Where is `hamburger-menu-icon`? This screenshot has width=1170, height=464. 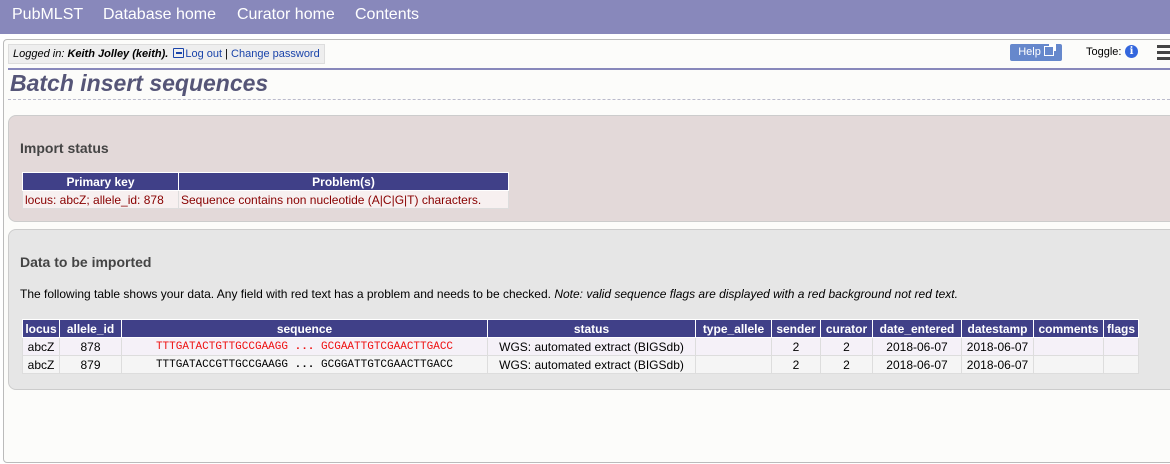
hamburger-menu-icon is located at coordinates (1163, 53).